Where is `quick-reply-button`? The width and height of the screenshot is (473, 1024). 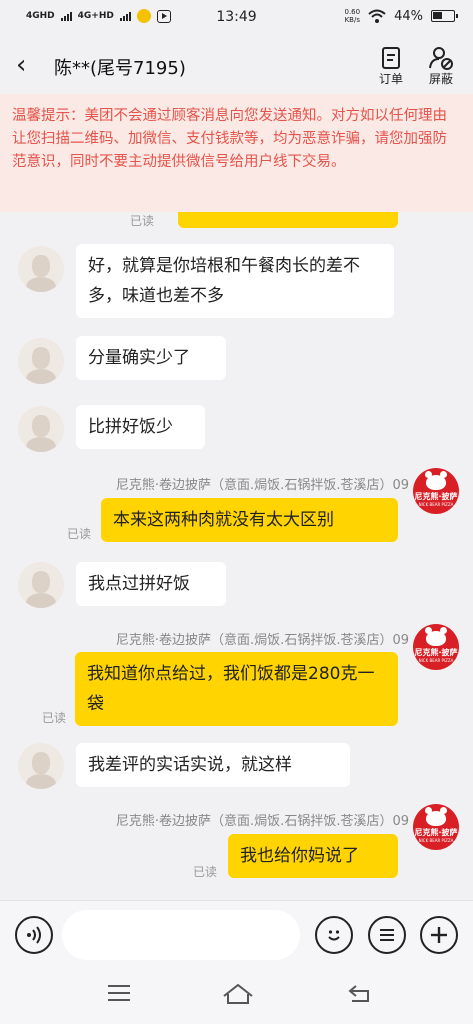
quick-reply-button is located at coordinates (387, 935).